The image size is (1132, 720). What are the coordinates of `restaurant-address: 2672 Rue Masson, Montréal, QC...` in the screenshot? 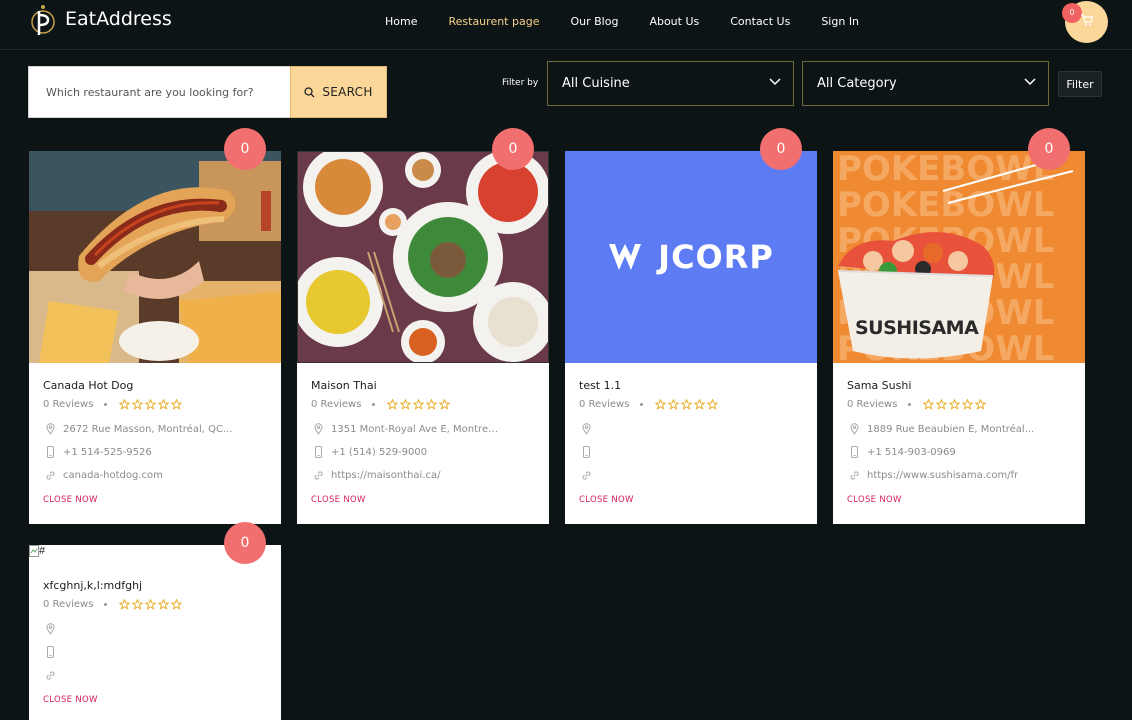 It's located at (148, 429).